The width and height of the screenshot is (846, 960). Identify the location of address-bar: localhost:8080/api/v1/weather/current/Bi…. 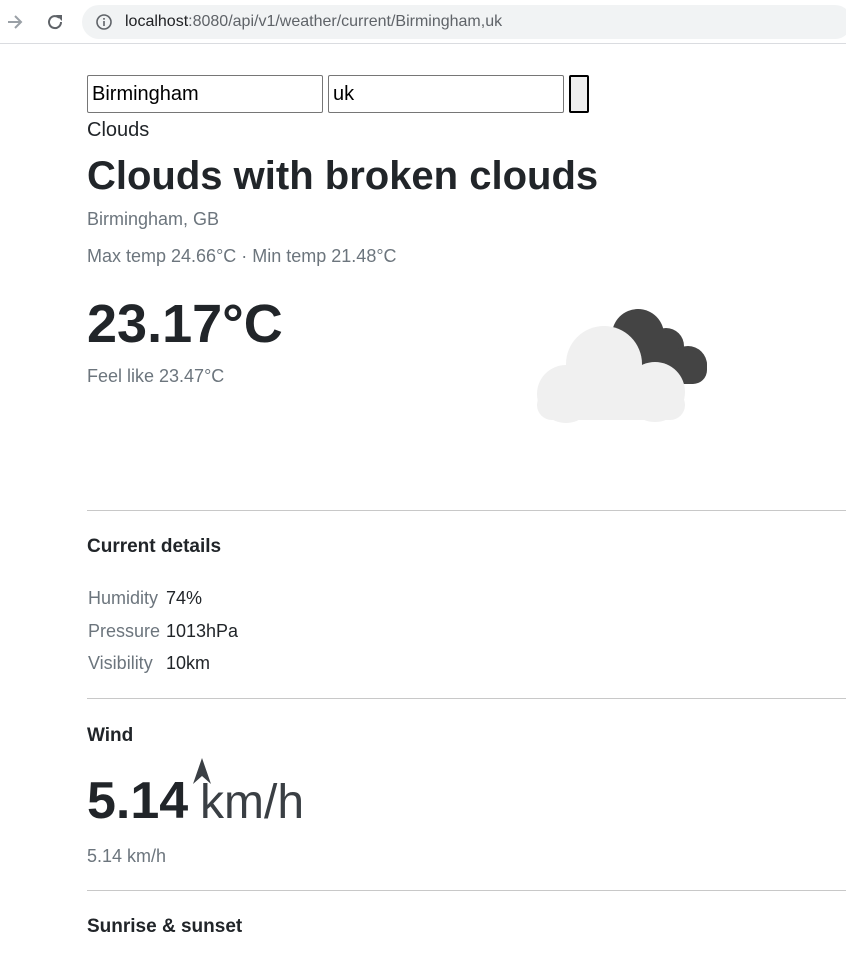
(464, 22).